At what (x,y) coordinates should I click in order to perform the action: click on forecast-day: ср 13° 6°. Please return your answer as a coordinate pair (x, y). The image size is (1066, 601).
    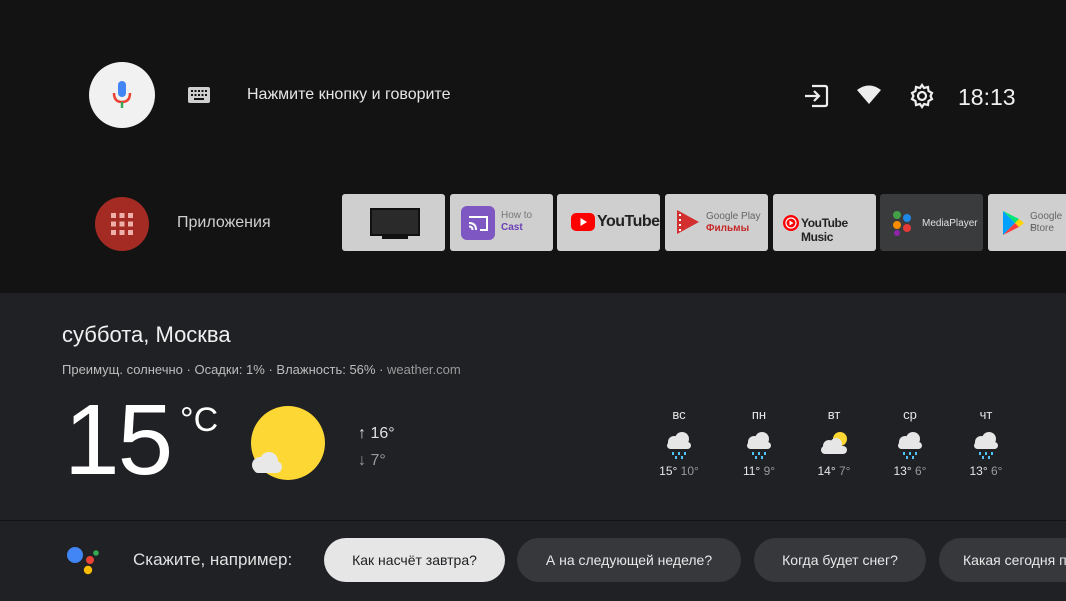
    Looking at the image, I should click on (910, 442).